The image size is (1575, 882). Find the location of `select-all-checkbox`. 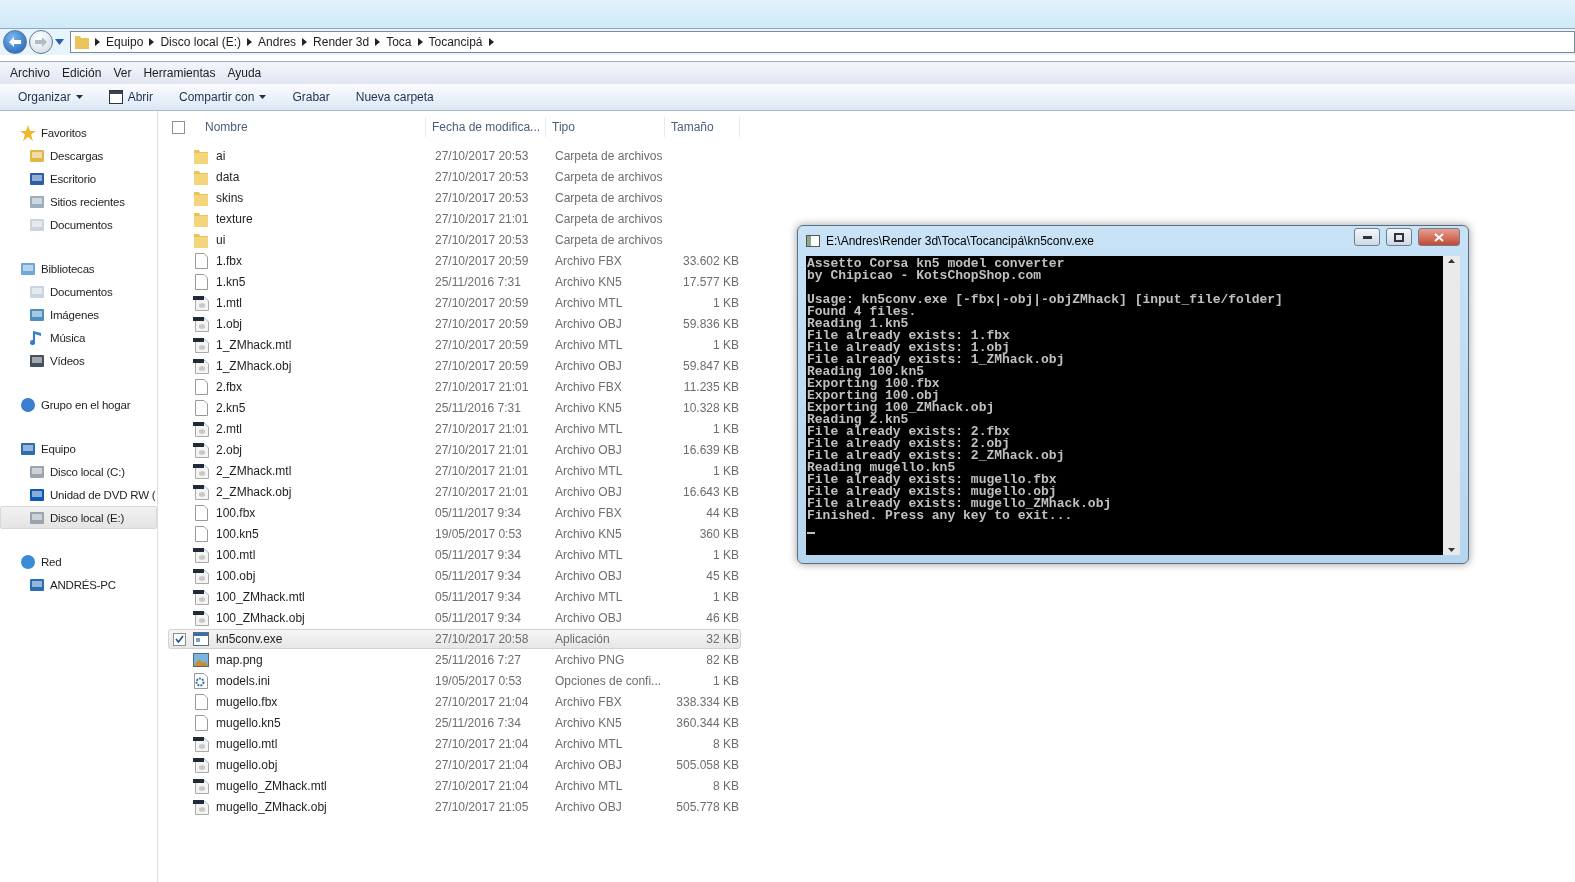

select-all-checkbox is located at coordinates (178, 127).